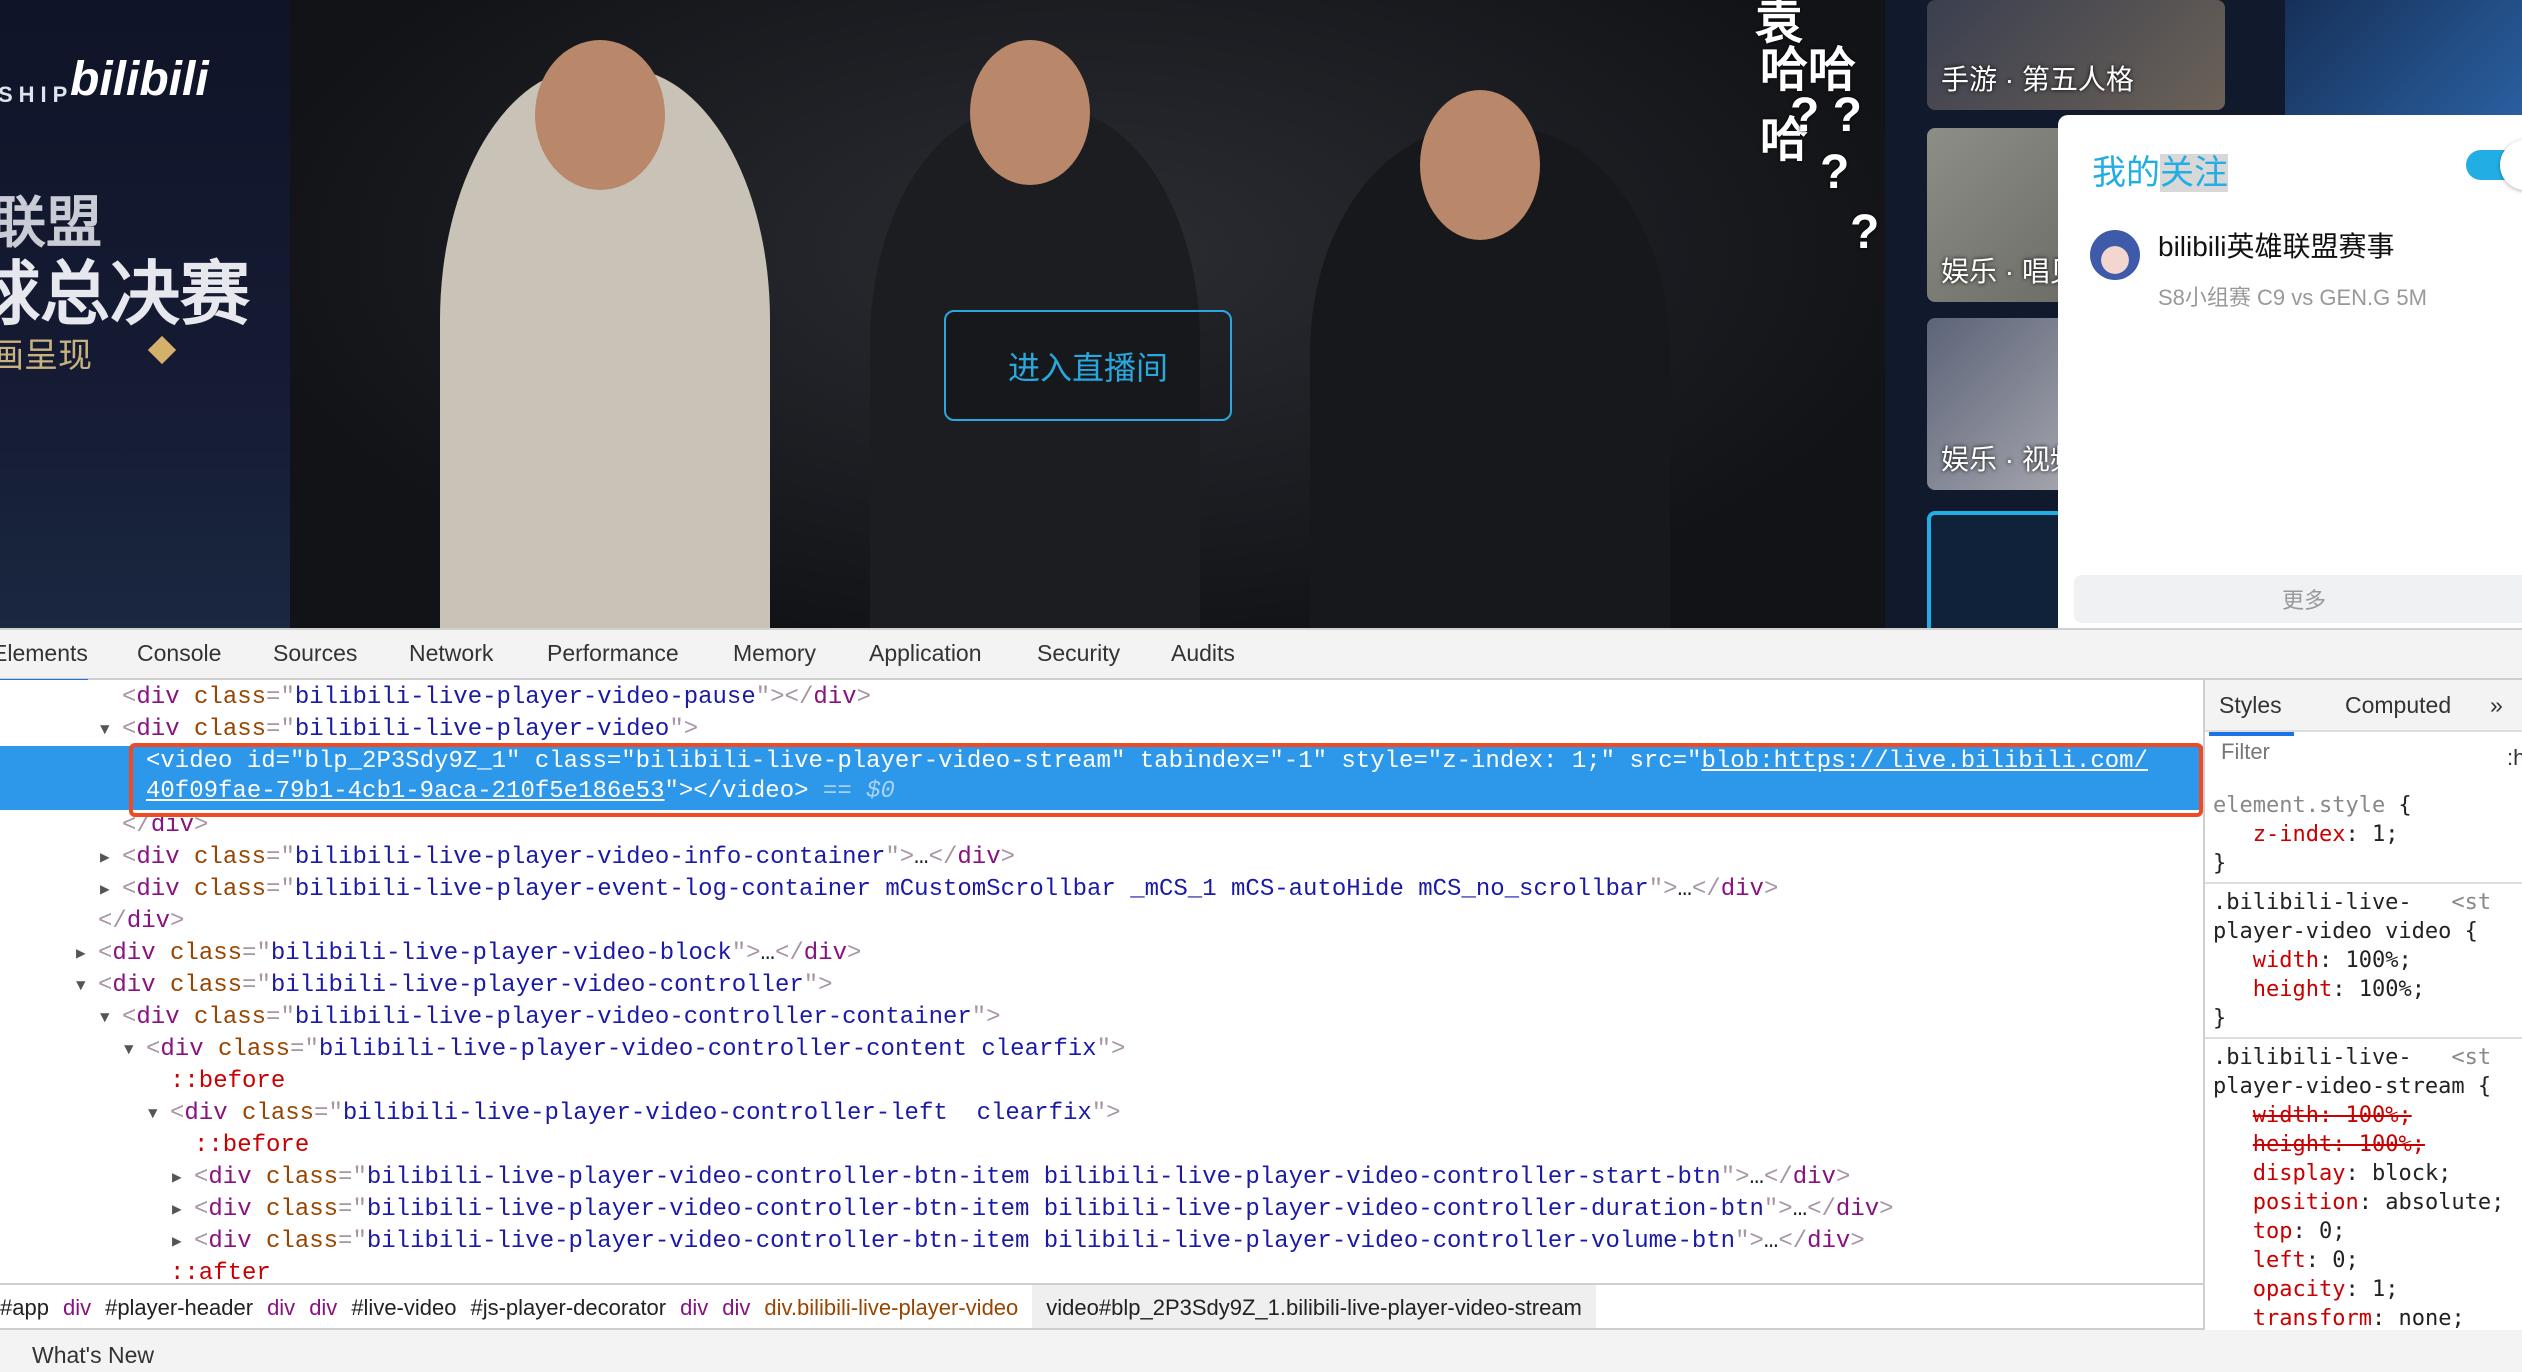 This screenshot has width=2522, height=1372. I want to click on tab-audits: Audits, so click(1203, 653).